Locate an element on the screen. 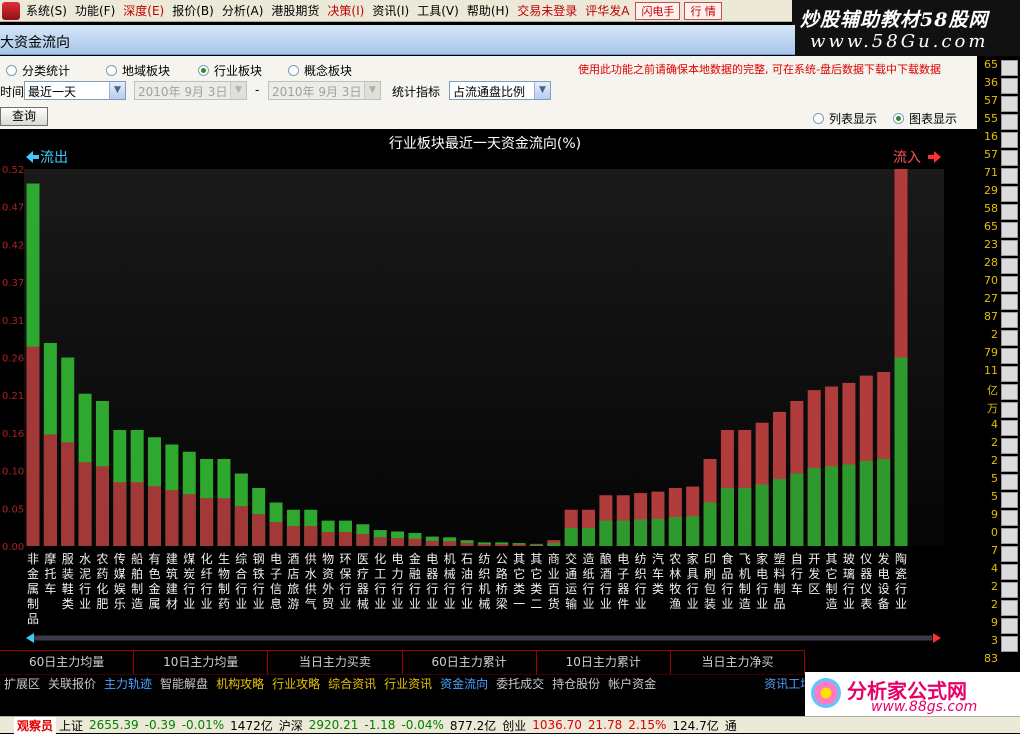  date-from-picker: 2010年 9月 3日 ▼ is located at coordinates (190, 90).